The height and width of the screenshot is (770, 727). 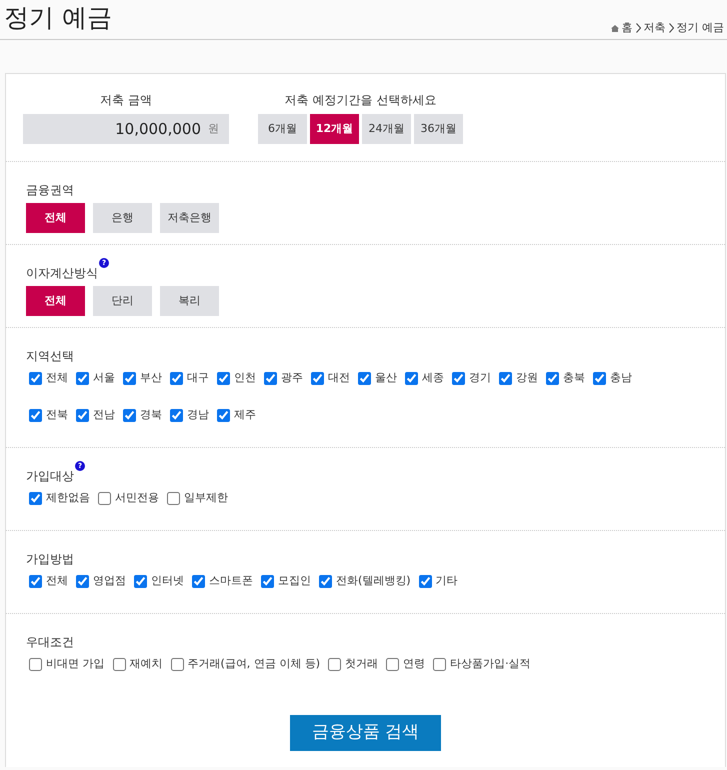 What do you see at coordinates (294, 581) in the screenshot?
I see `checkbox-label: 모집인` at bounding box center [294, 581].